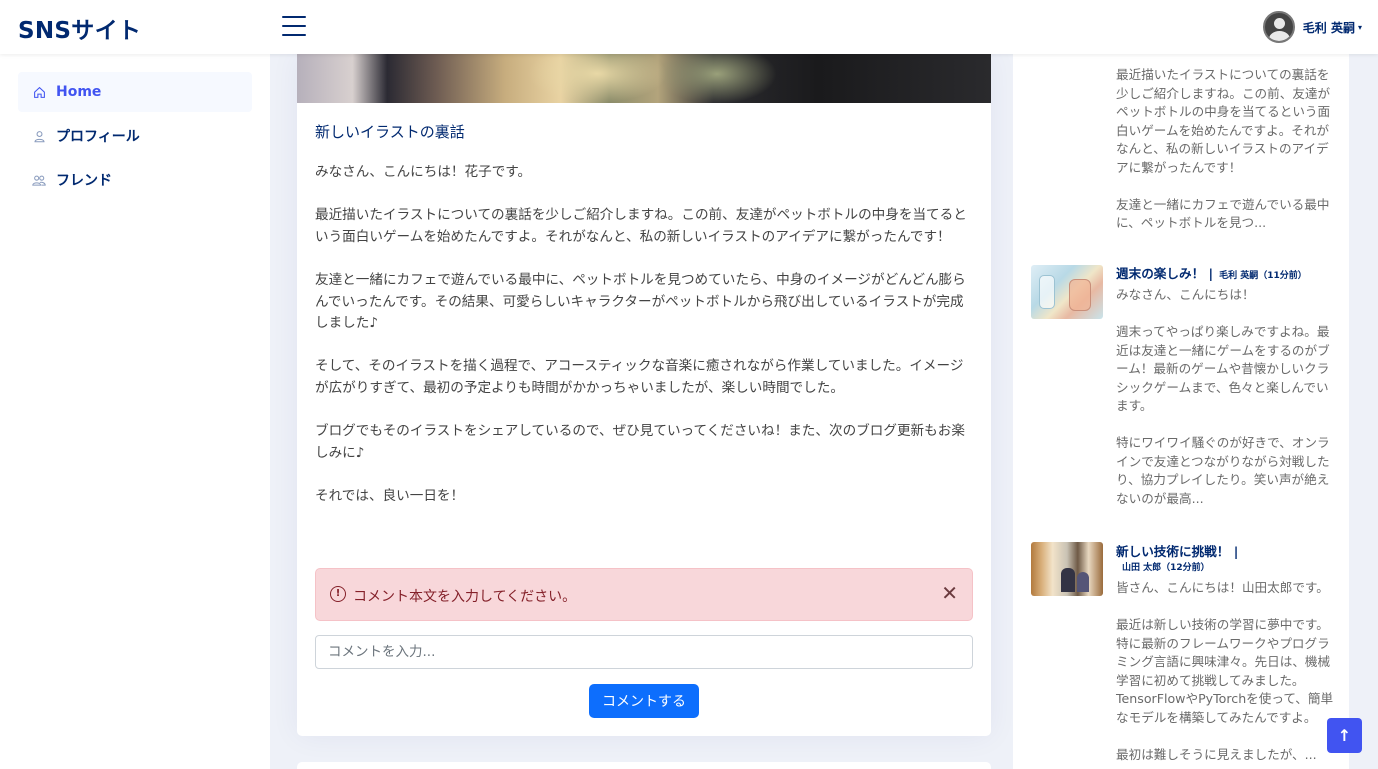 Image resolution: width=1378 pixels, height=769 pixels. Describe the element at coordinates (338, 594) in the screenshot. I see `exclamation-circle-icon: !` at that location.